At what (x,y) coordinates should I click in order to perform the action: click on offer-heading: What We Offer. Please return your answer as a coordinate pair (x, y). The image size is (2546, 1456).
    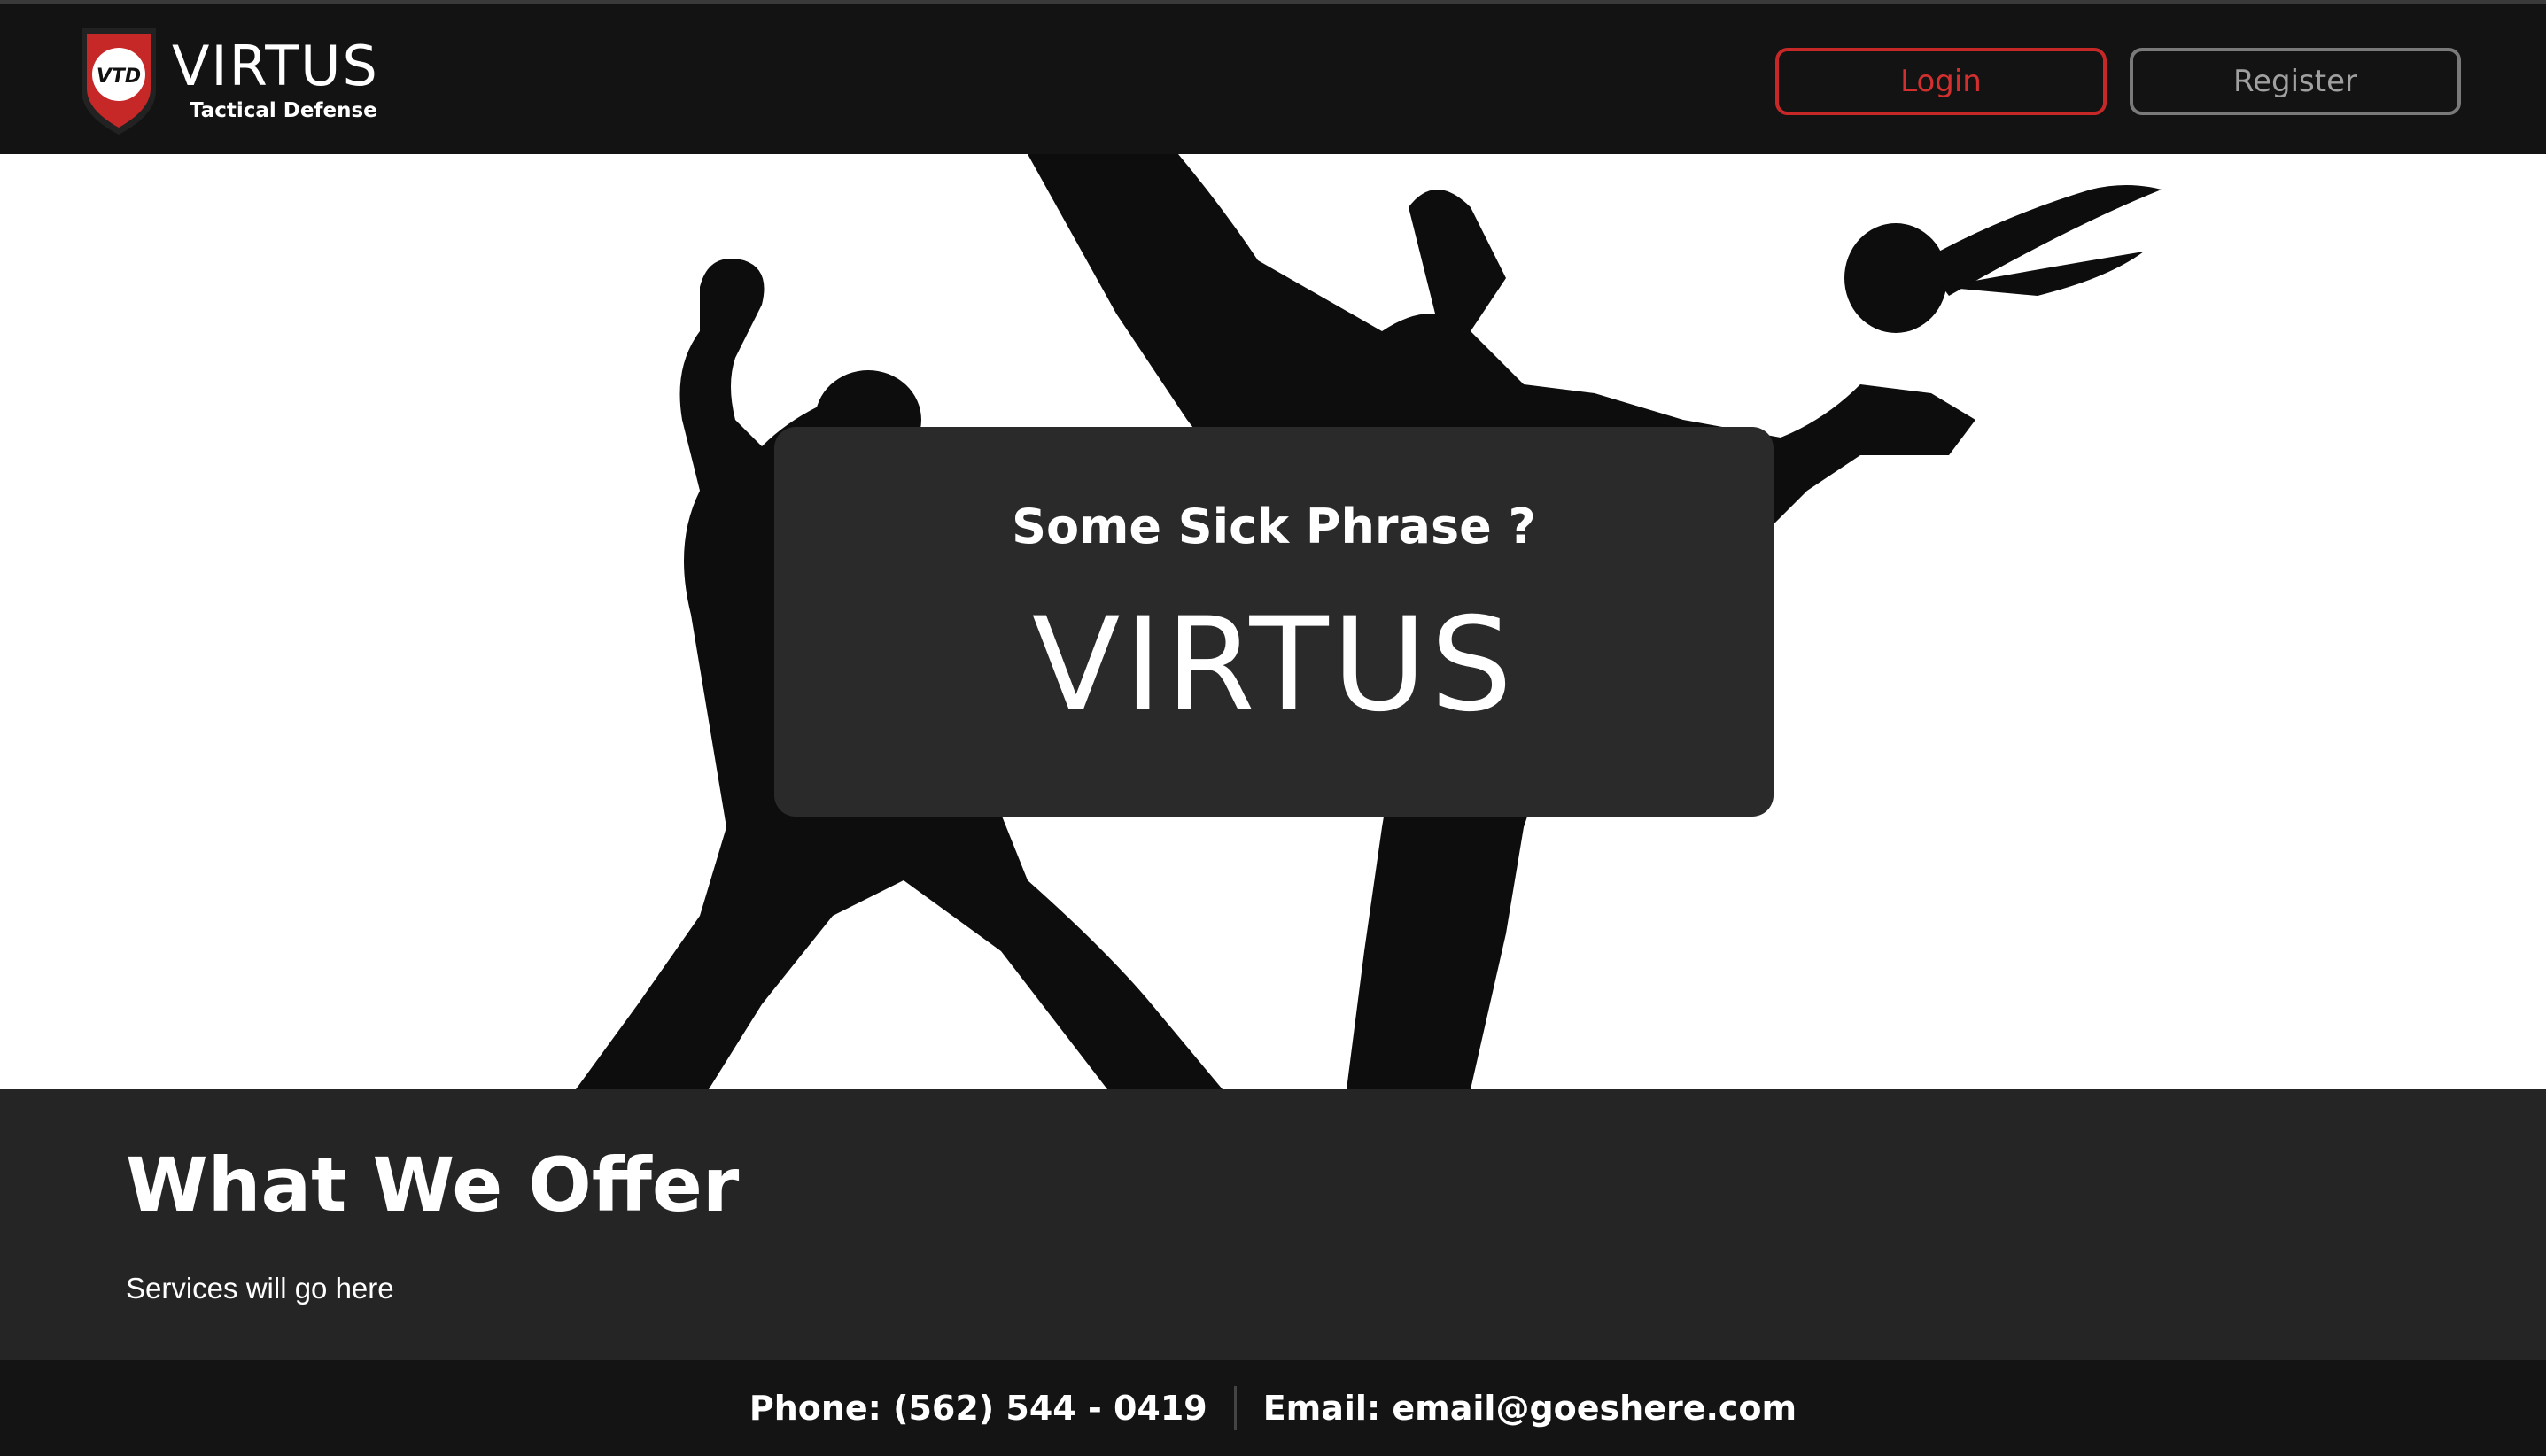
    Looking at the image, I should click on (433, 1185).